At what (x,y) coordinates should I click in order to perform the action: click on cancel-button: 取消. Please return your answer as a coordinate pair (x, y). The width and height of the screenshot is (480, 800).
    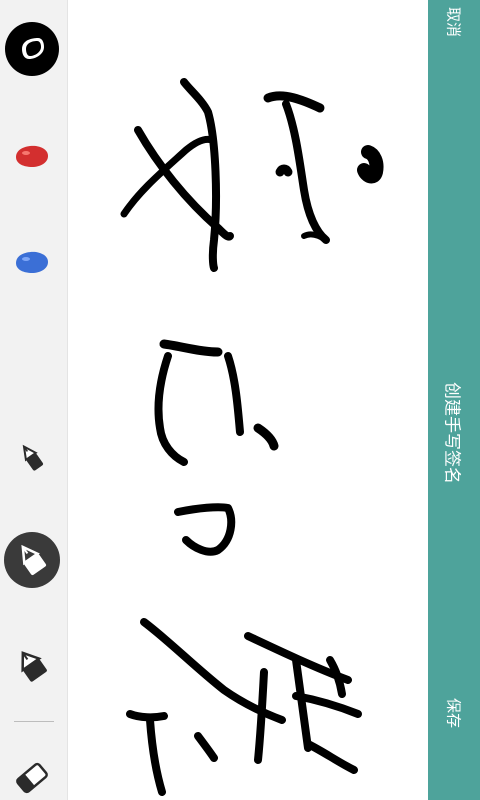
    Looking at the image, I should click on (454, 22).